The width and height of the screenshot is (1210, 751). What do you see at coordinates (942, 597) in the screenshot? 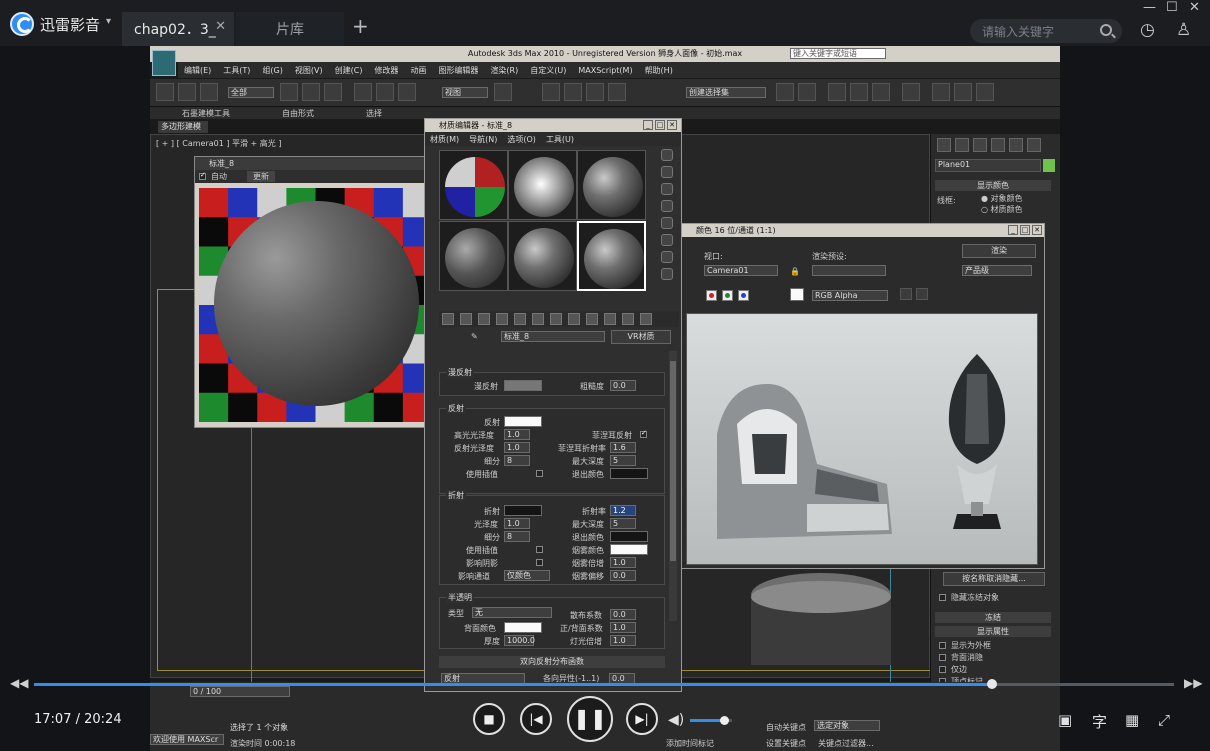
I see `hide-frozen-checkbox` at bounding box center [942, 597].